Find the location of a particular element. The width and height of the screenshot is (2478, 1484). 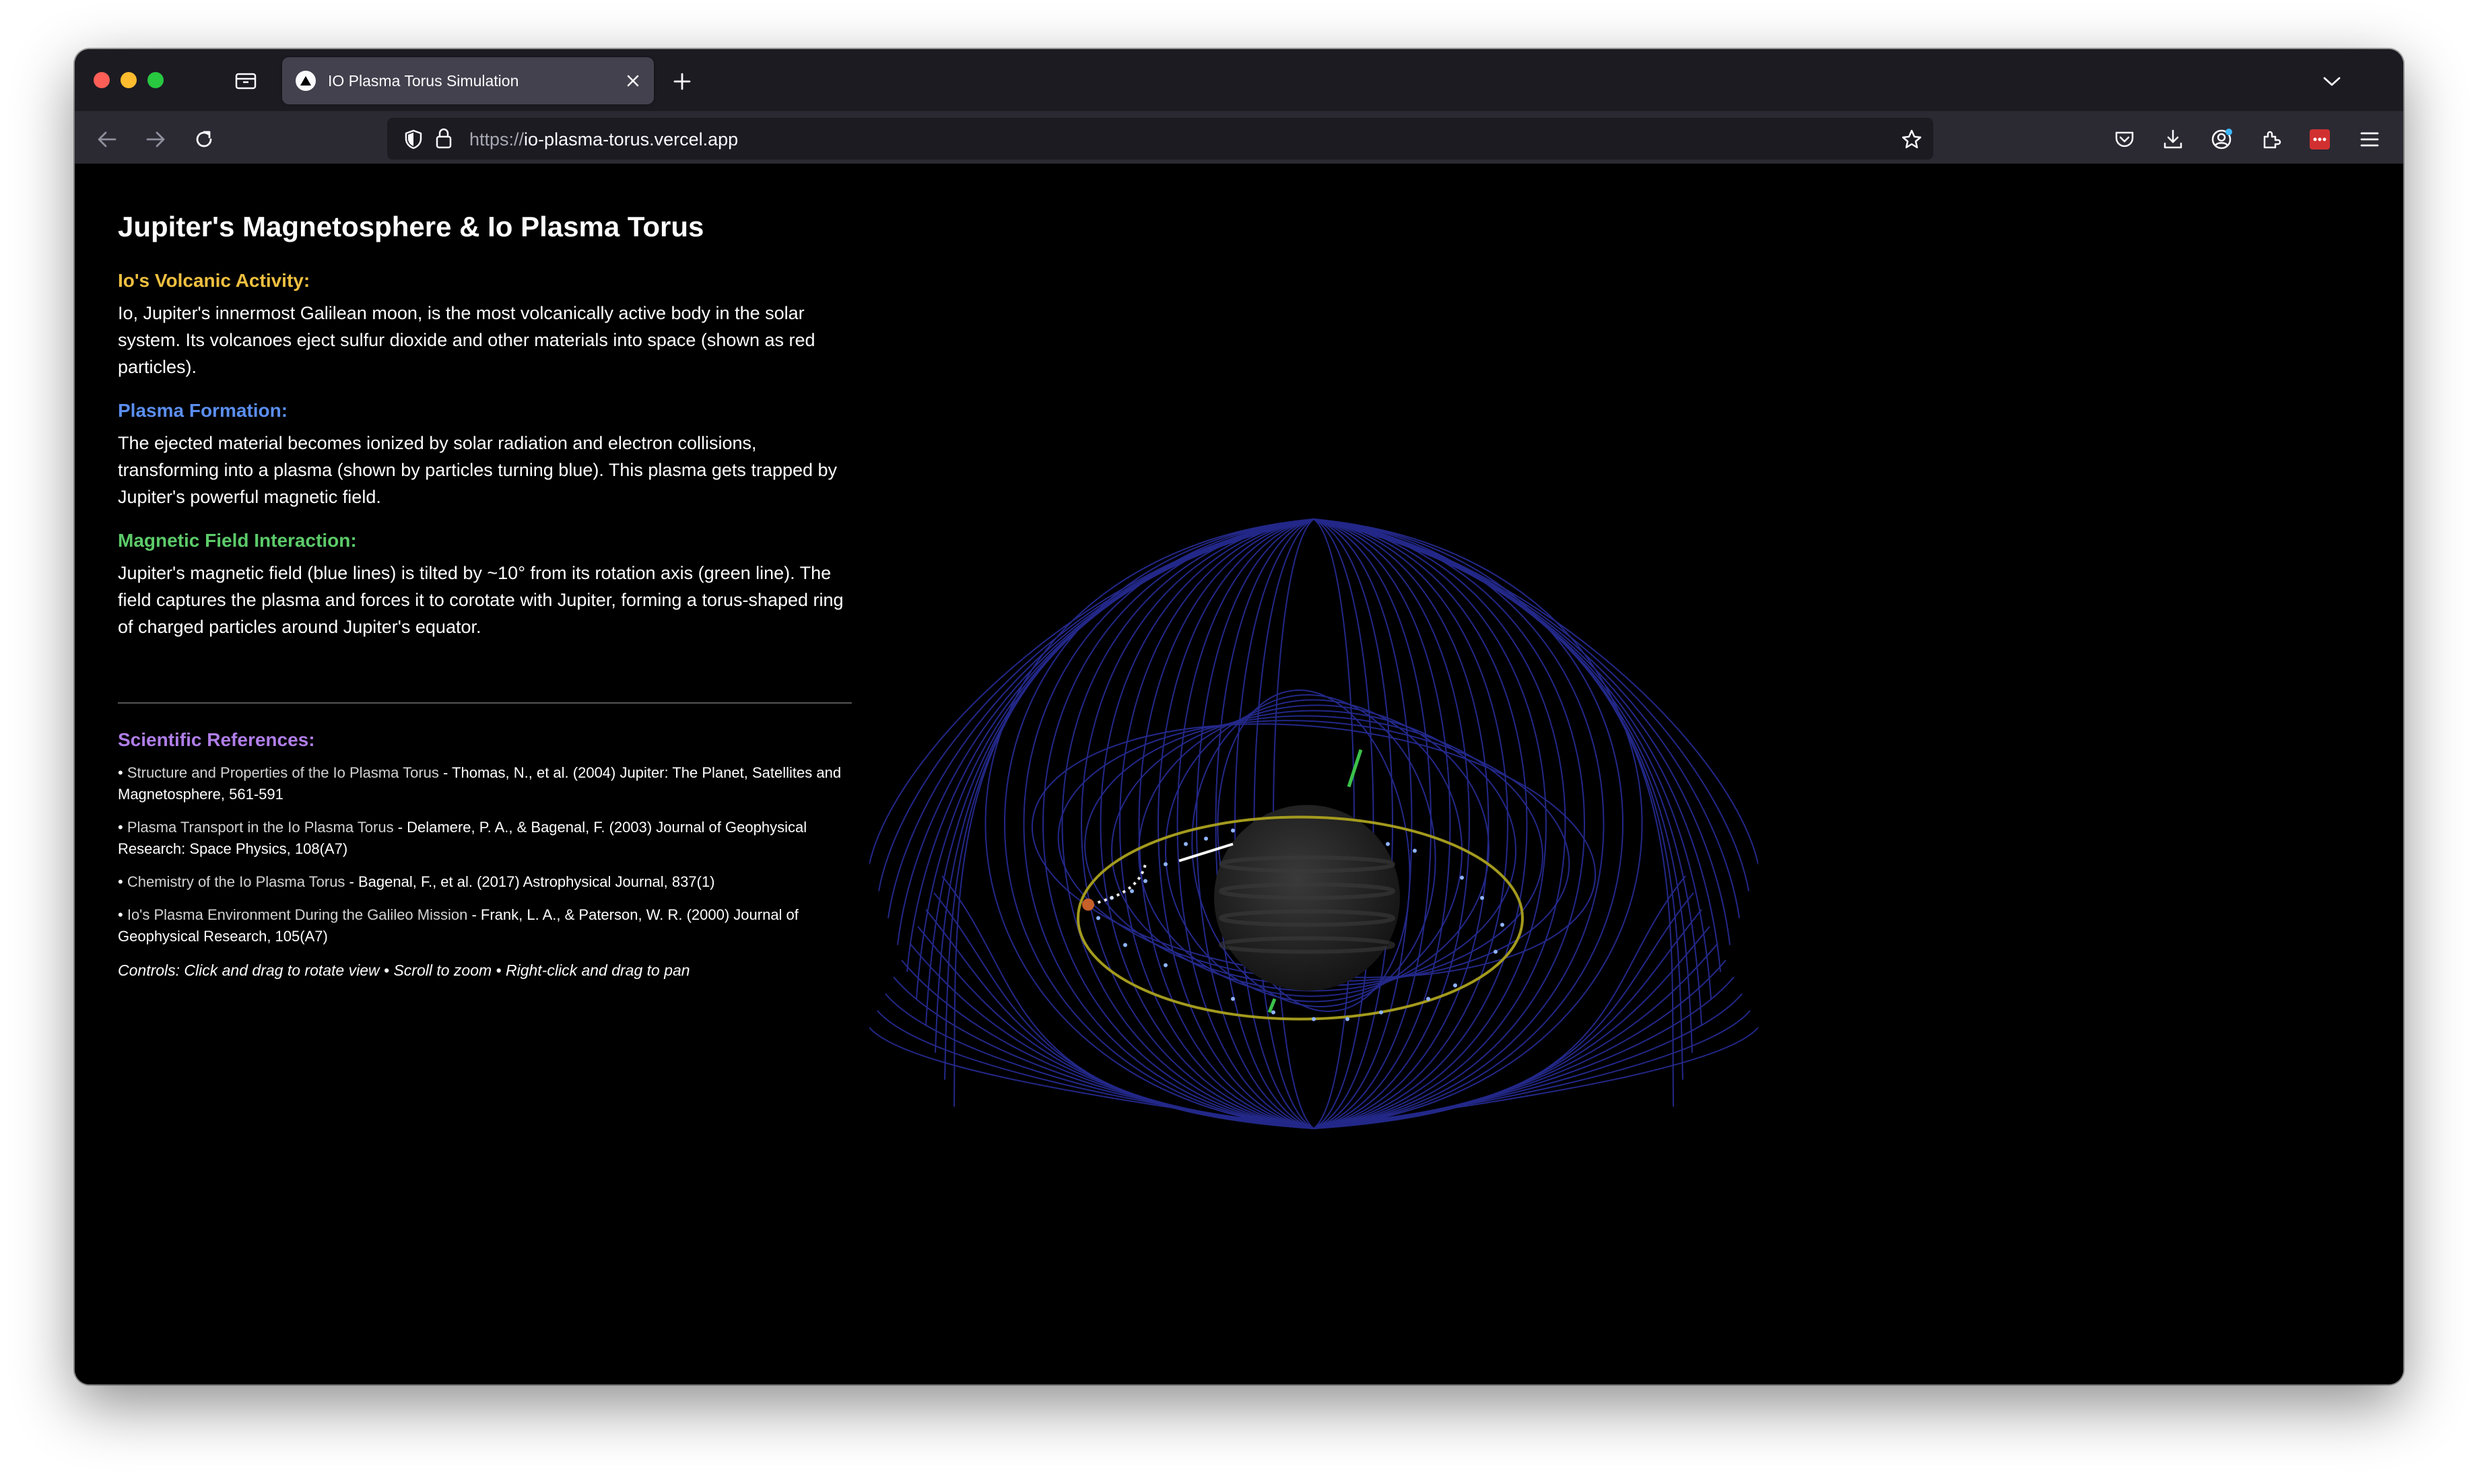

pocket-icon is located at coordinates (2124, 139).